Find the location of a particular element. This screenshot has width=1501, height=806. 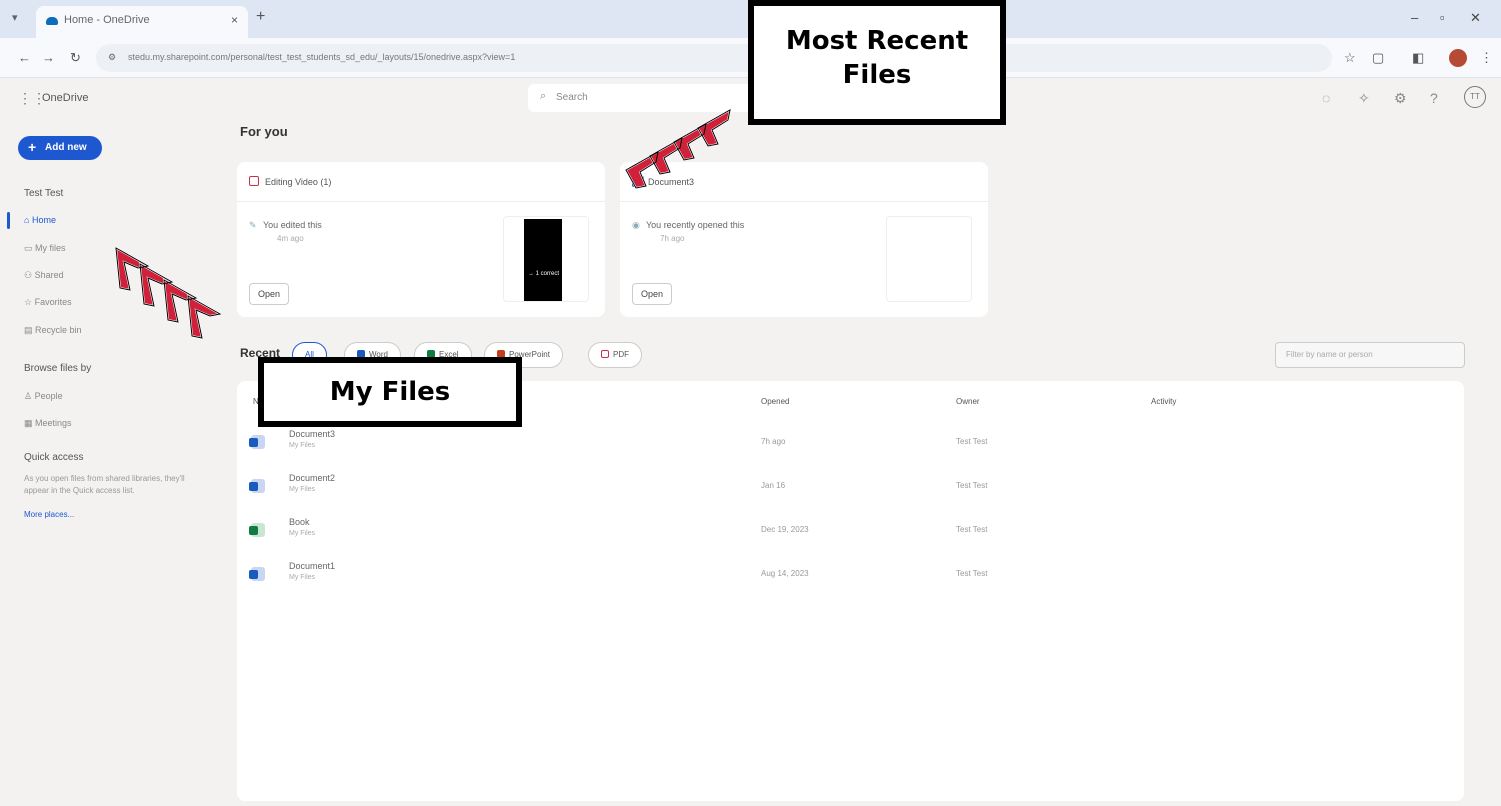

home-icon: ⌂ is located at coordinates (27, 220).